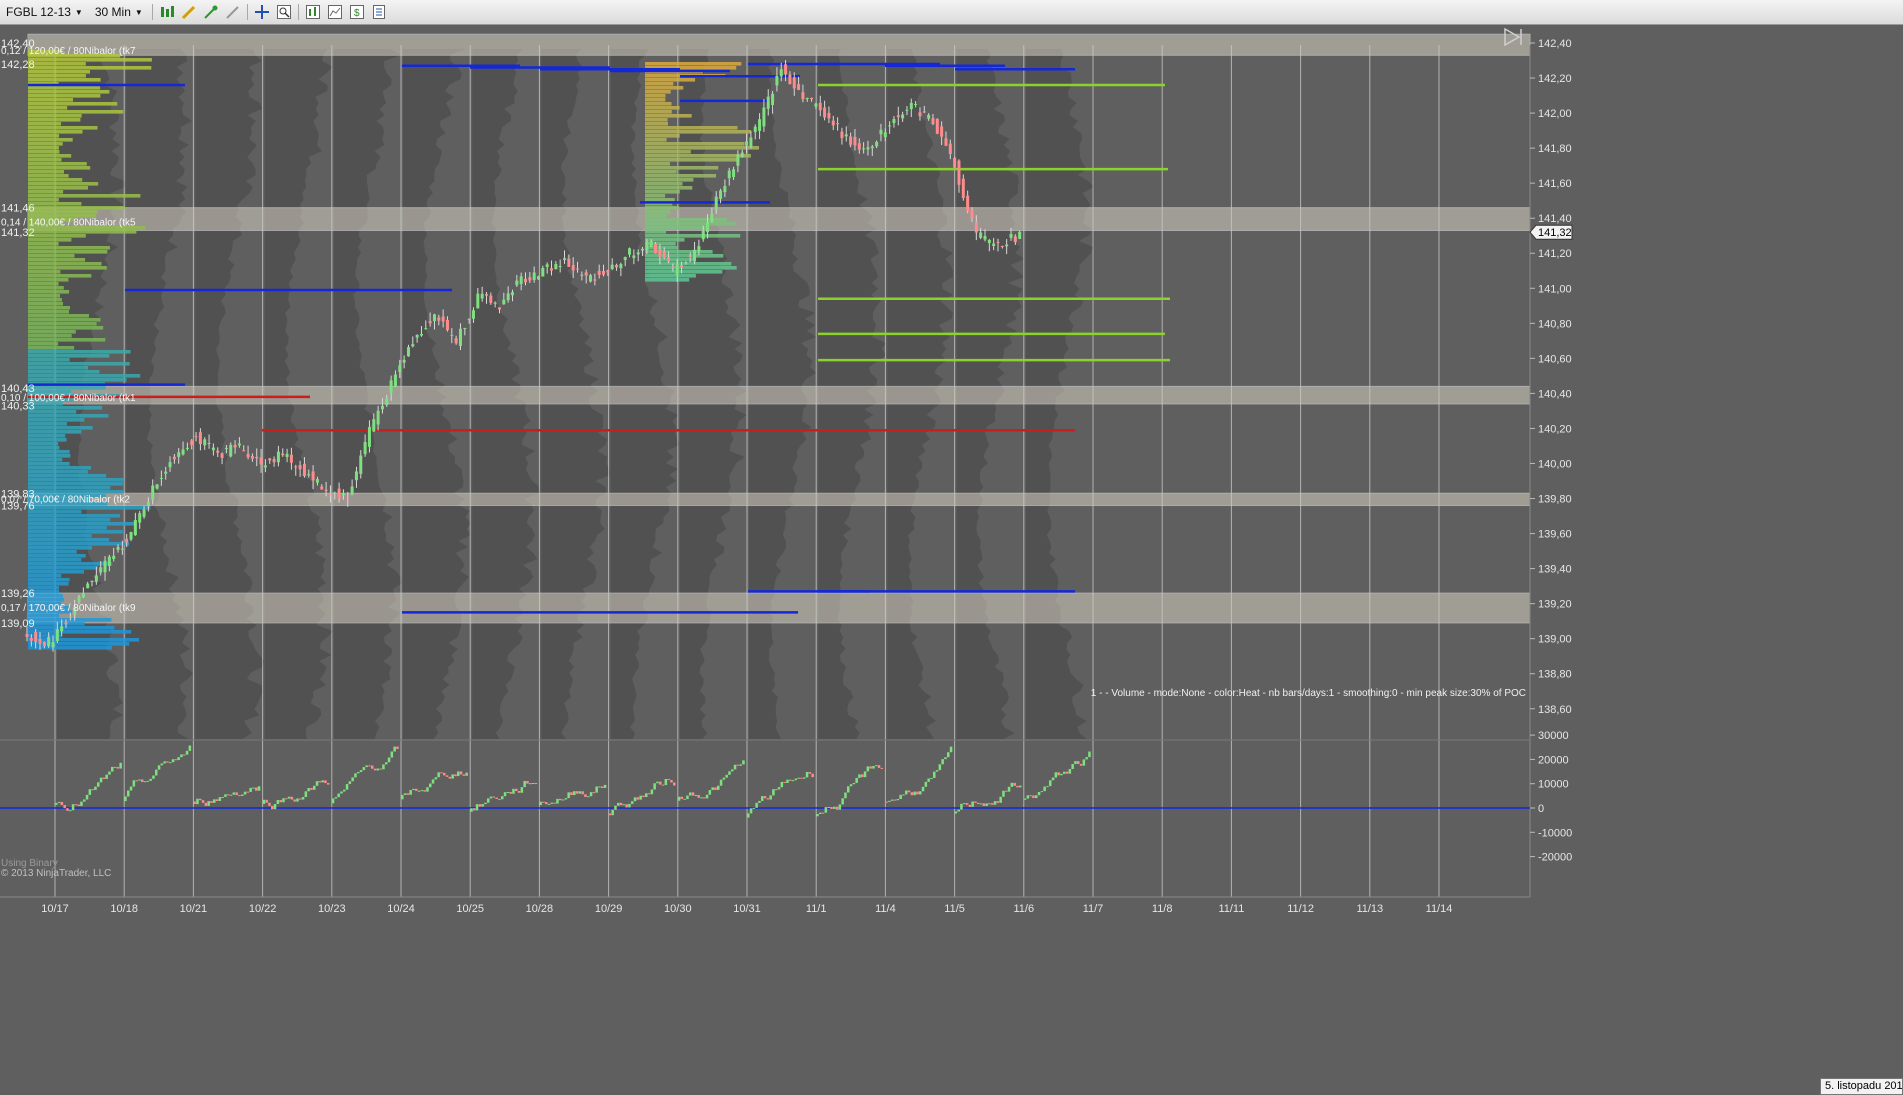 The image size is (1903, 1095). Describe the element at coordinates (262, 12) in the screenshot. I see `crosshair-icon` at that location.